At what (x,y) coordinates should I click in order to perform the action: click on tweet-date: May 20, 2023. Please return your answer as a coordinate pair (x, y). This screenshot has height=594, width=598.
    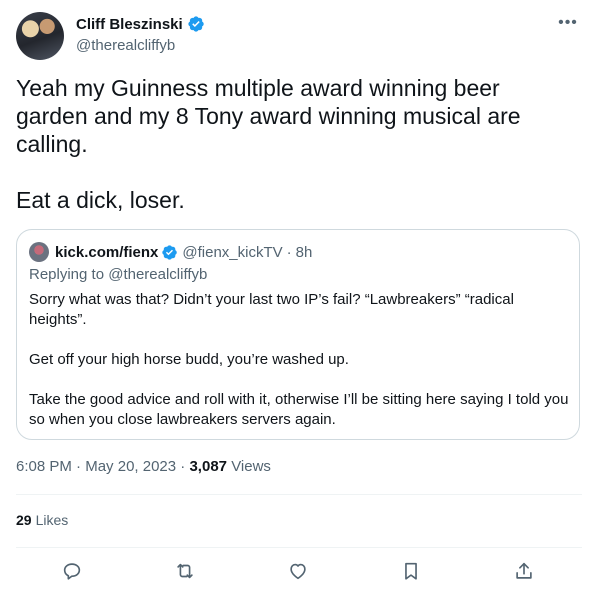
    Looking at the image, I should click on (130, 466).